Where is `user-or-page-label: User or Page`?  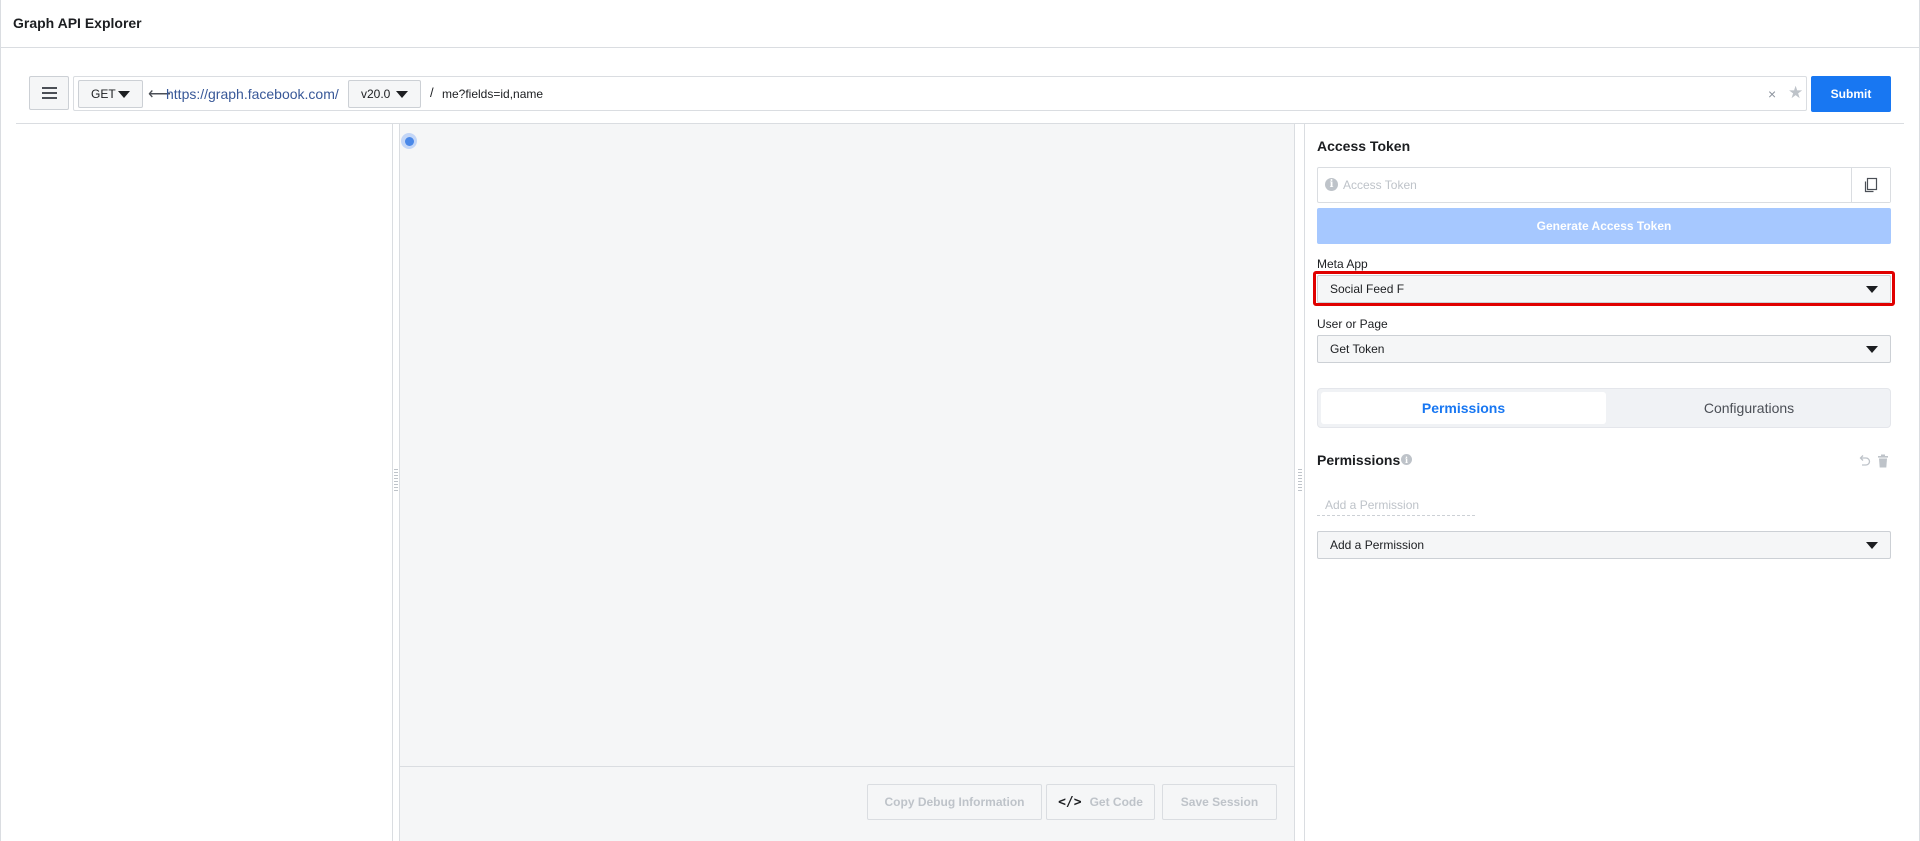 user-or-page-label: User or Page is located at coordinates (1352, 324).